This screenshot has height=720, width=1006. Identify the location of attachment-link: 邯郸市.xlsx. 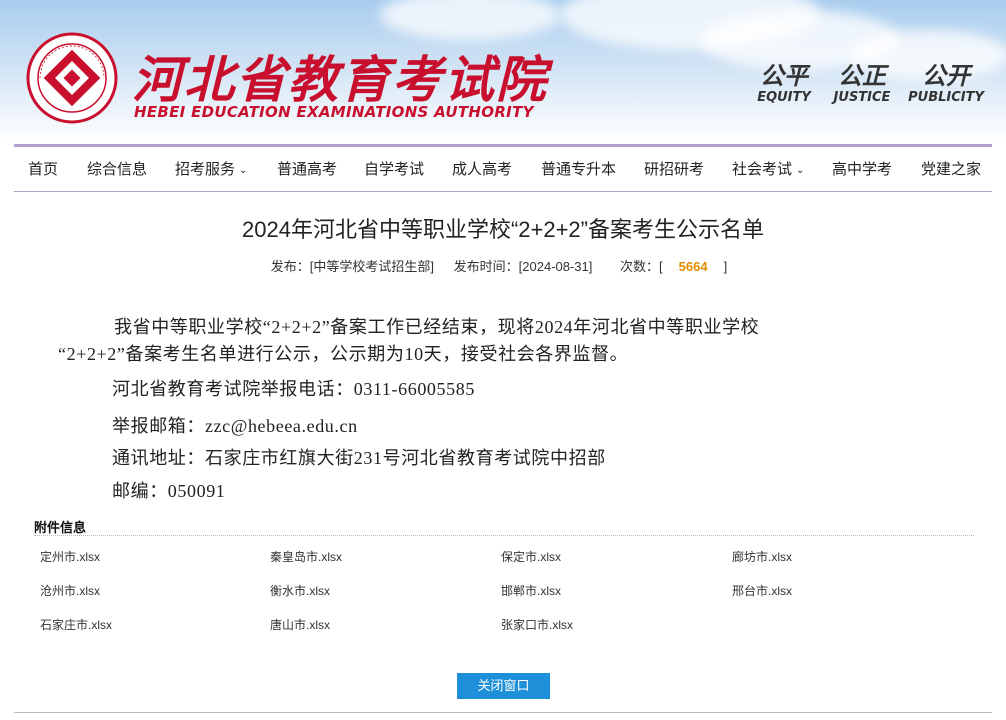
(531, 590).